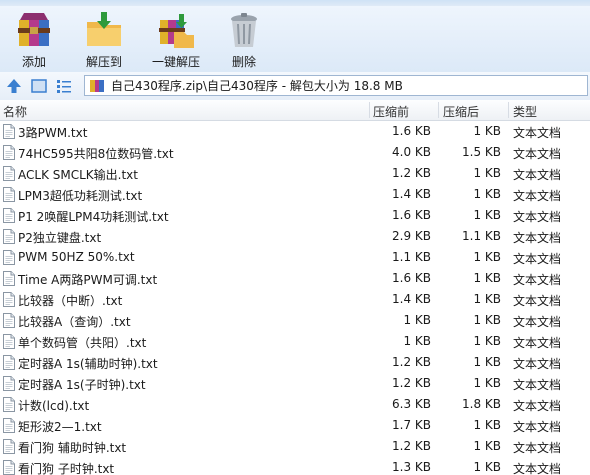 This screenshot has height=475, width=590. I want to click on file-compressed-size: 1.4 KB, so click(411, 194).